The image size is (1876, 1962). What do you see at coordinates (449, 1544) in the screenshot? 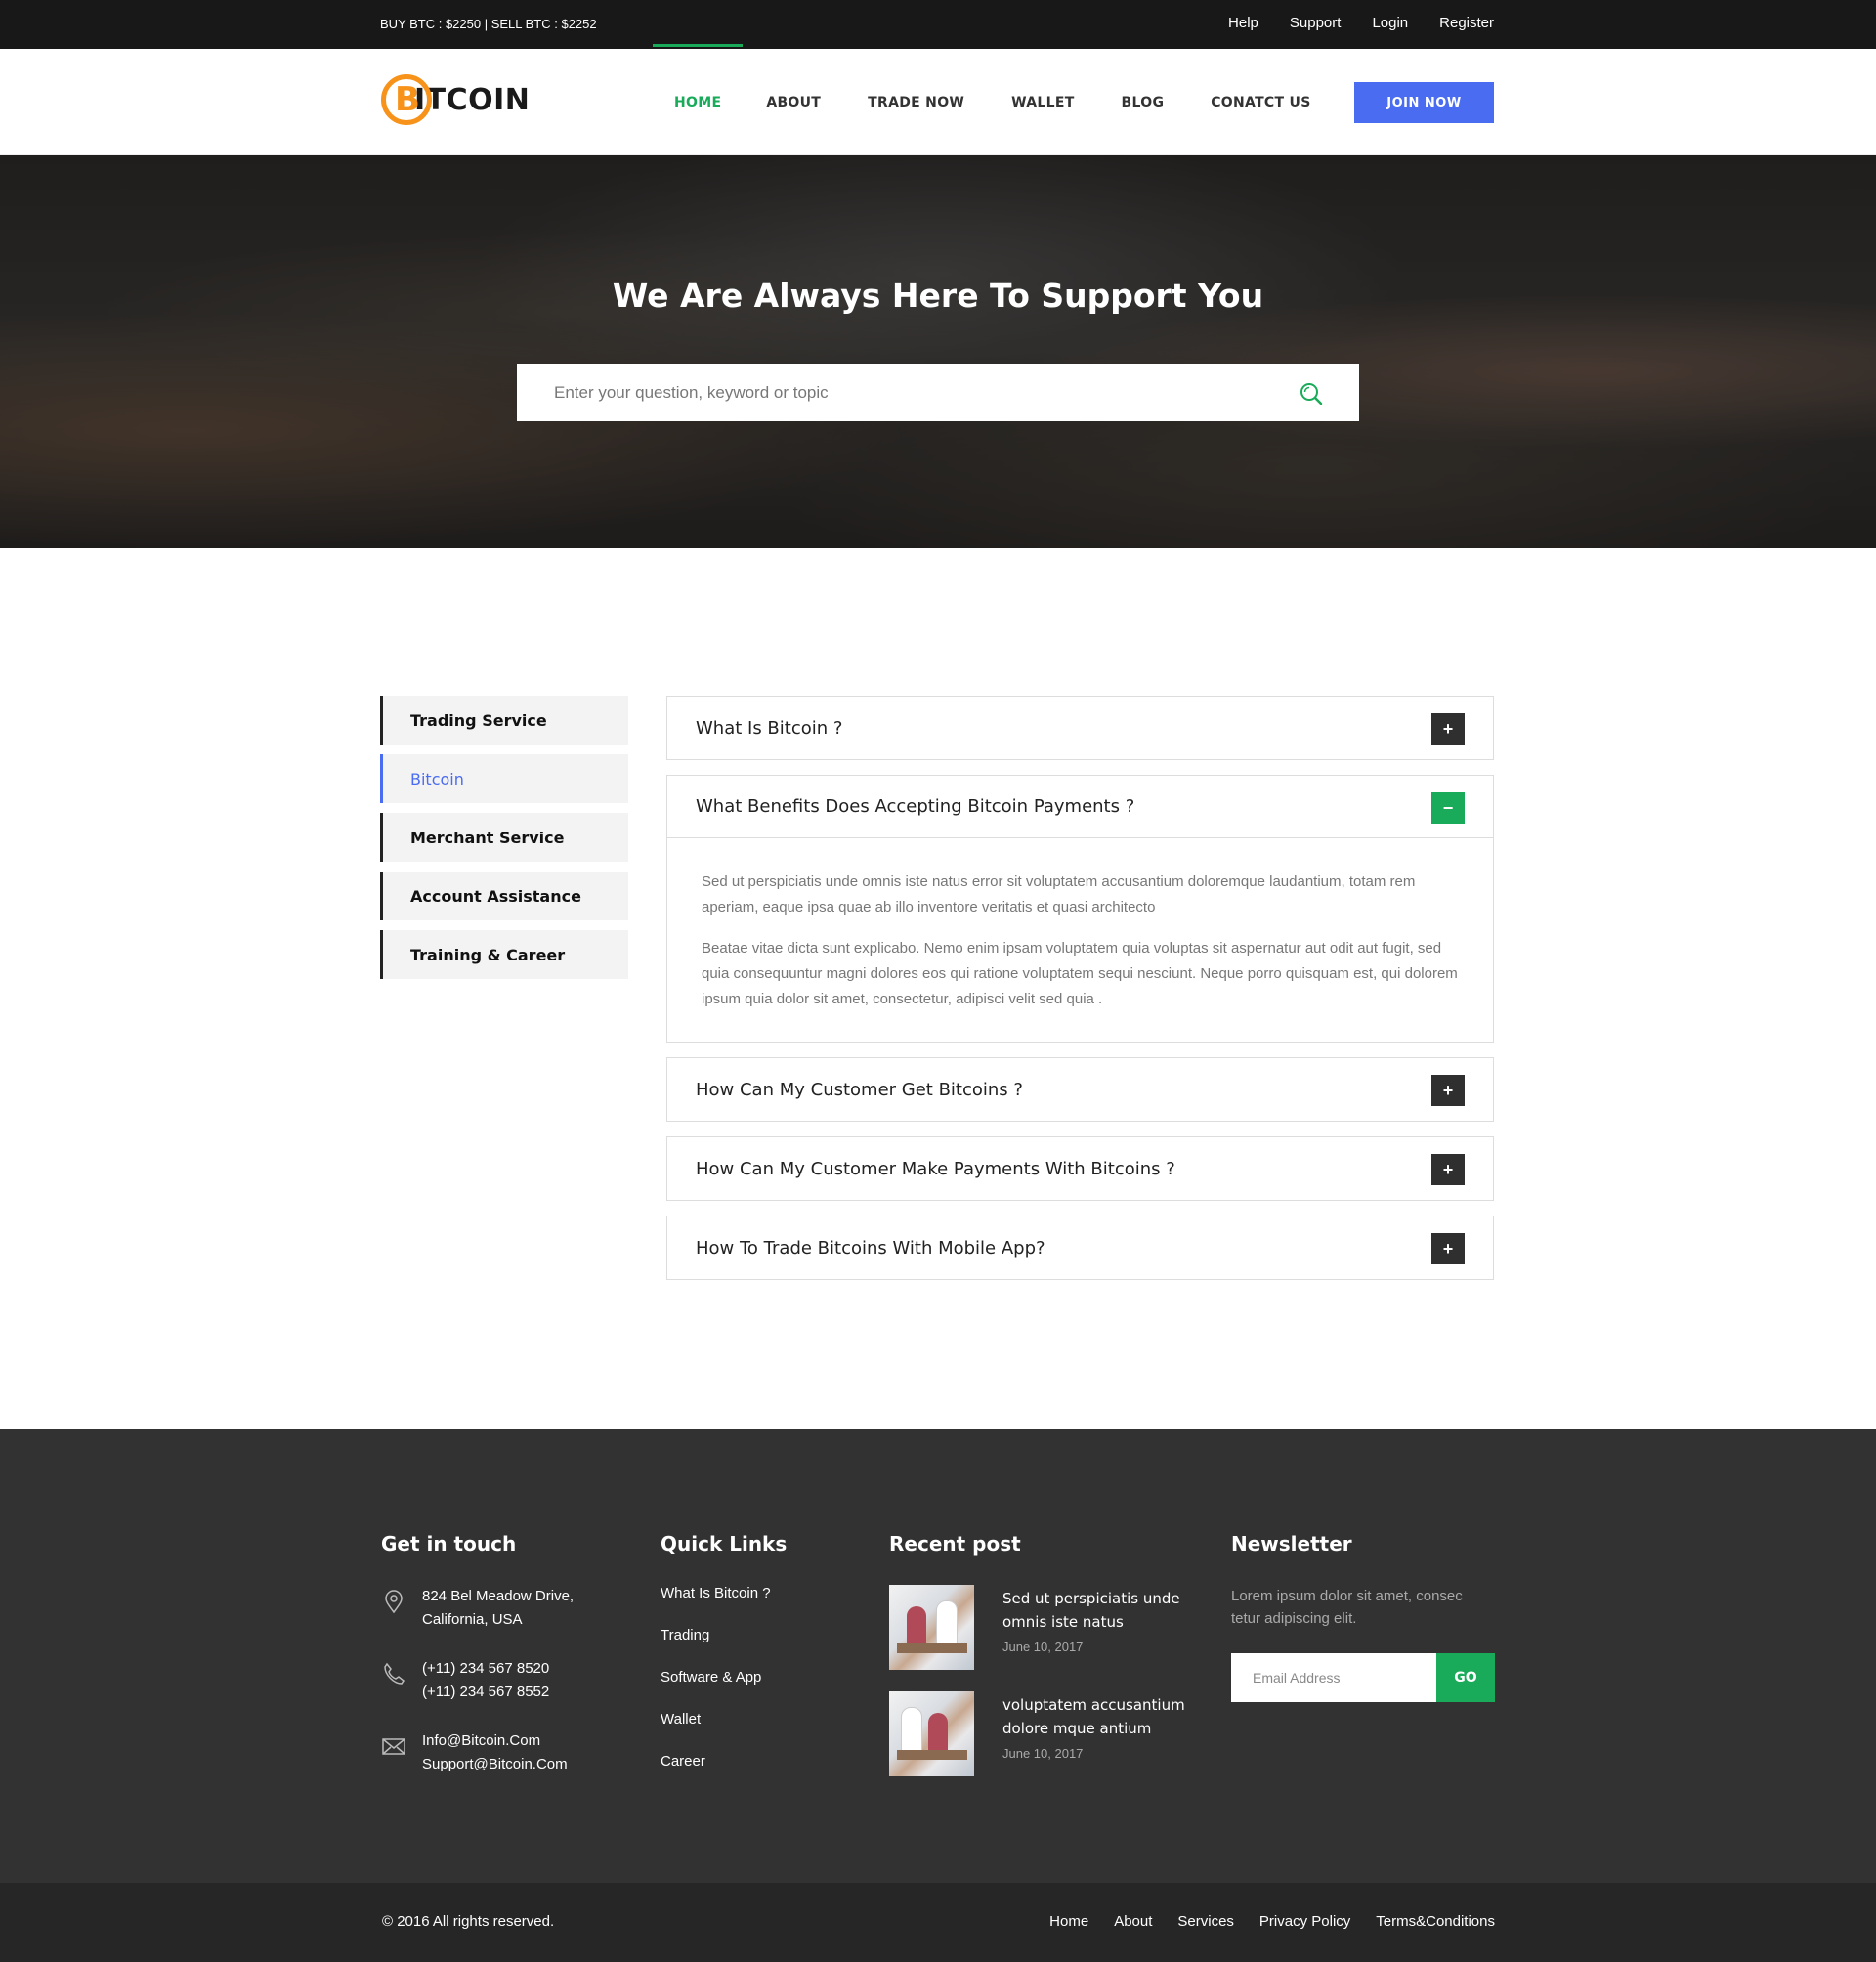
I see `footer-contact-title: Get in touch` at bounding box center [449, 1544].